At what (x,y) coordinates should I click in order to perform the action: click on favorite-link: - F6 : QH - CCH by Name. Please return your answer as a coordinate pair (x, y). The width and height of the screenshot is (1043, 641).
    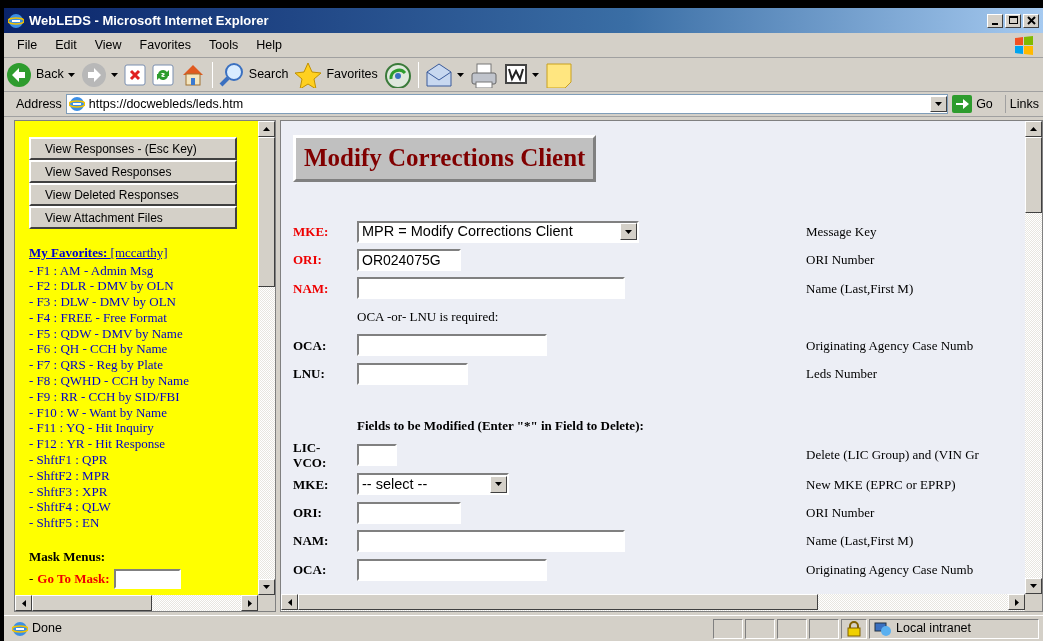
    Looking at the image, I should click on (143, 349).